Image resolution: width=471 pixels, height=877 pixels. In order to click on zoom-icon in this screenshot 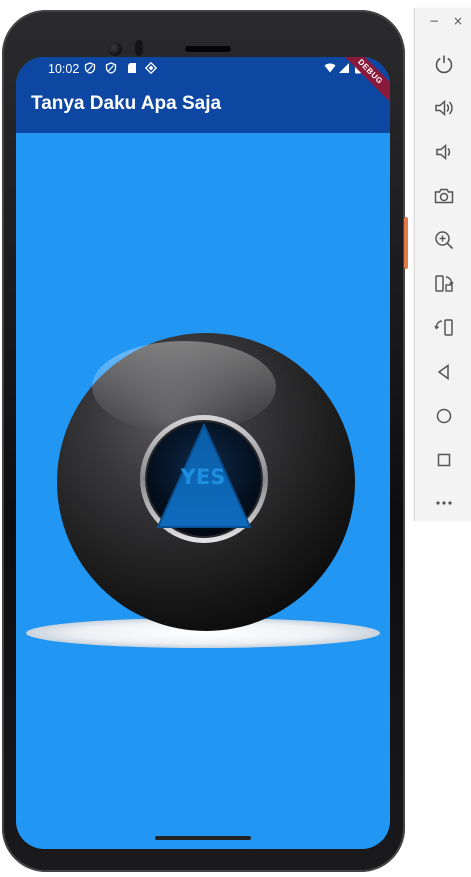, I will do `click(444, 240)`.